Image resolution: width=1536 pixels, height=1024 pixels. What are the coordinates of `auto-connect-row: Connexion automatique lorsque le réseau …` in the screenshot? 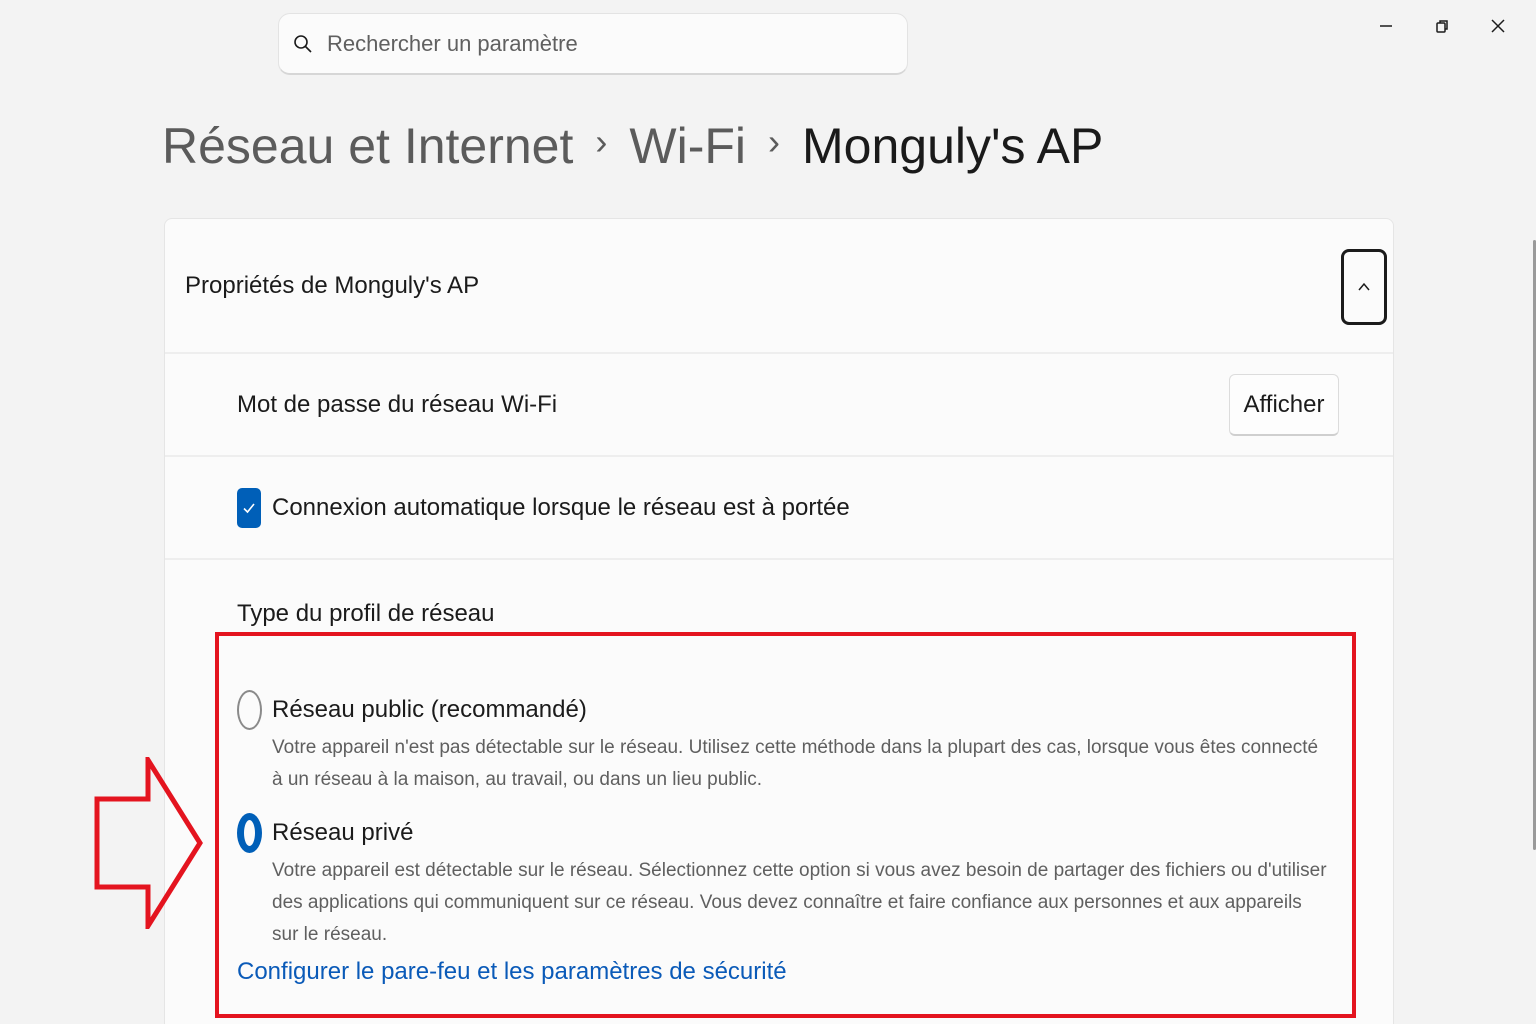 It's located at (779, 508).